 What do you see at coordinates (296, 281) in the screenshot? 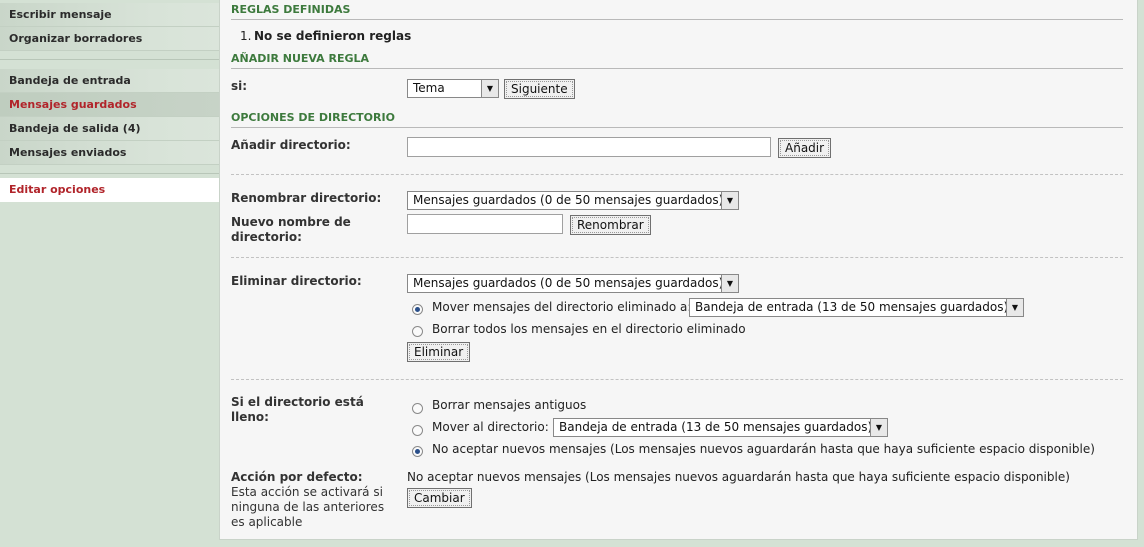
I see `delete-directory-label: Eliminar directorio:` at bounding box center [296, 281].